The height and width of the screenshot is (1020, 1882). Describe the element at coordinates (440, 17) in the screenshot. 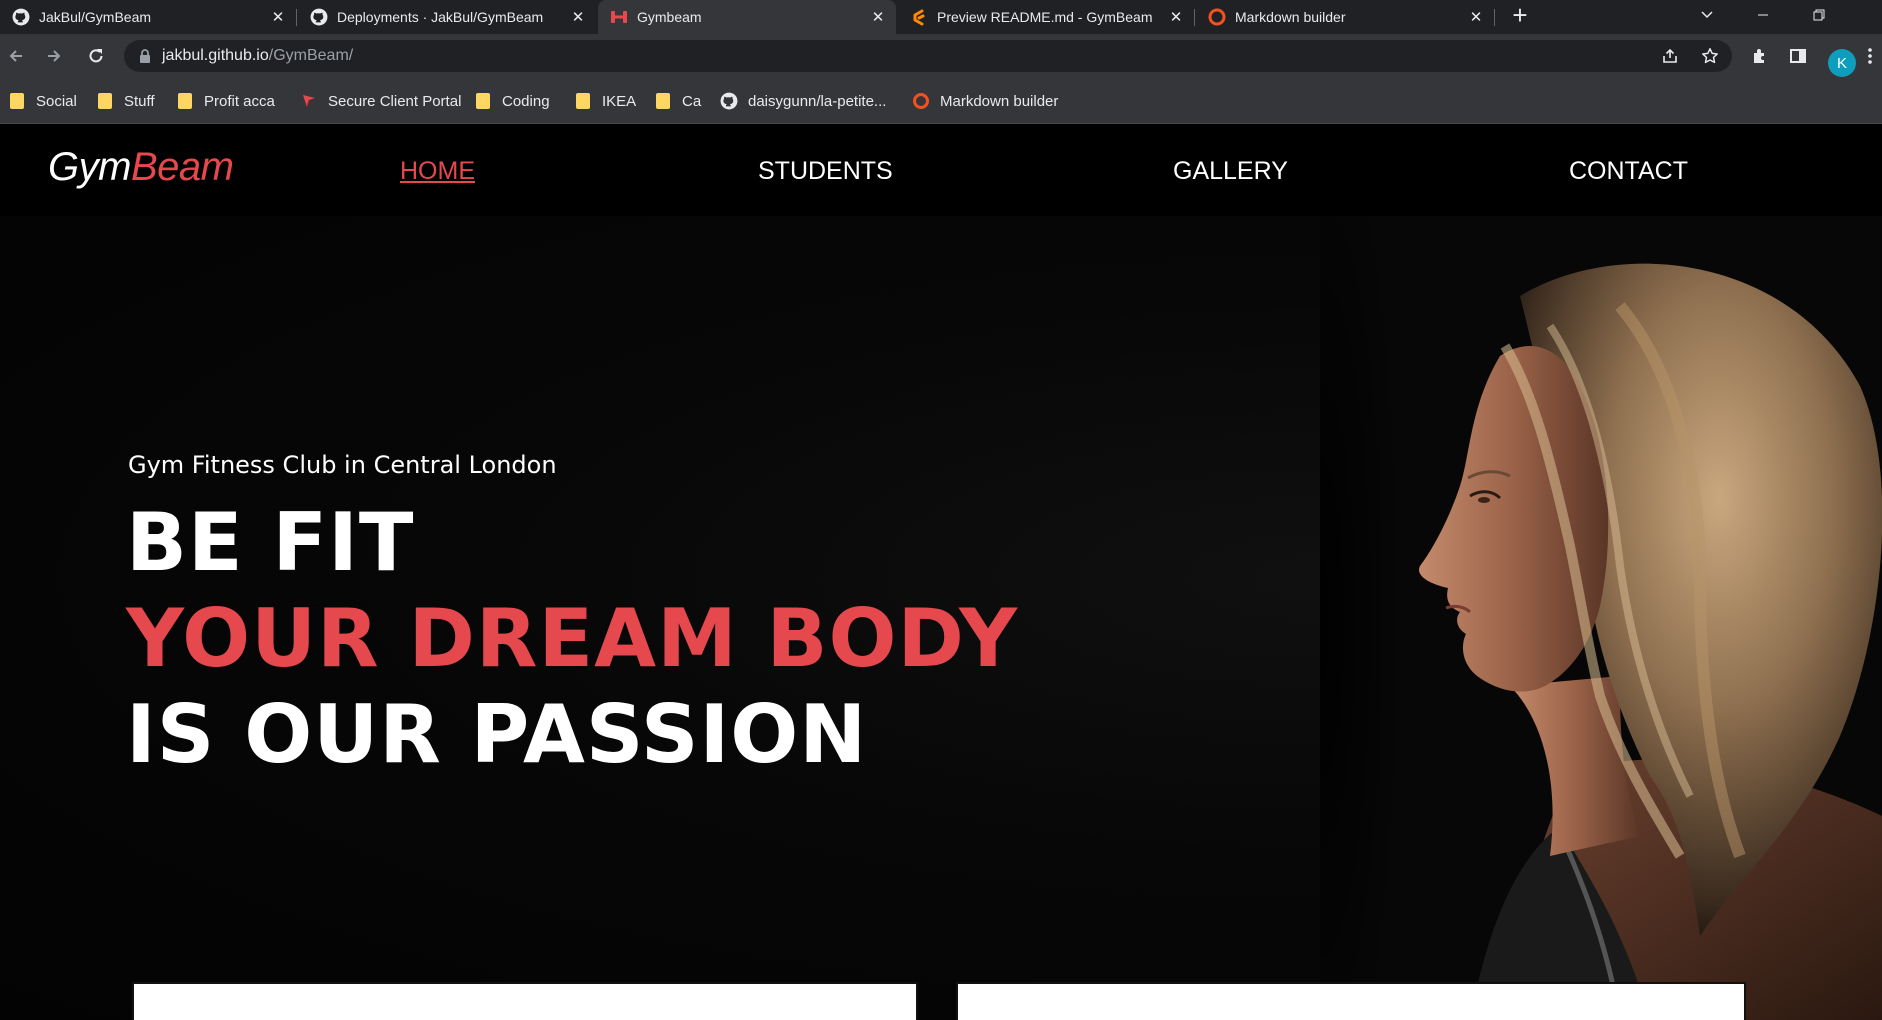

I see `tab-title: Deployments · JakBul/GymBeam` at that location.